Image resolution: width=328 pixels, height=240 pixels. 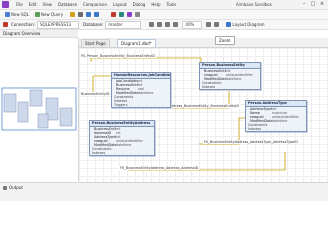 What do you see at coordinates (20, 14) in the screenshot?
I see `new-sql-label: New SQL` at bounding box center [20, 14].